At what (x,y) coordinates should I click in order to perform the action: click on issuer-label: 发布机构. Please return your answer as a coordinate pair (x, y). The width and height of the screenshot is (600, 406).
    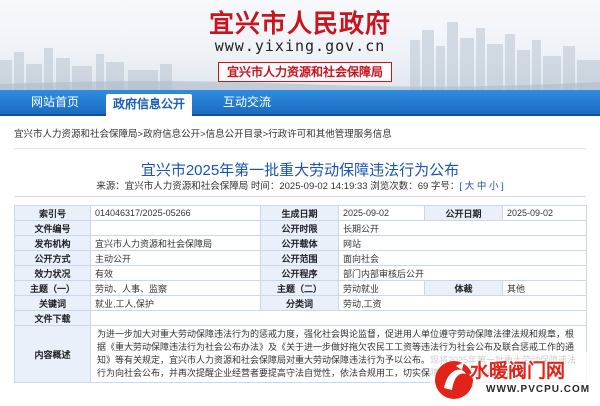
    Looking at the image, I should click on (52, 243).